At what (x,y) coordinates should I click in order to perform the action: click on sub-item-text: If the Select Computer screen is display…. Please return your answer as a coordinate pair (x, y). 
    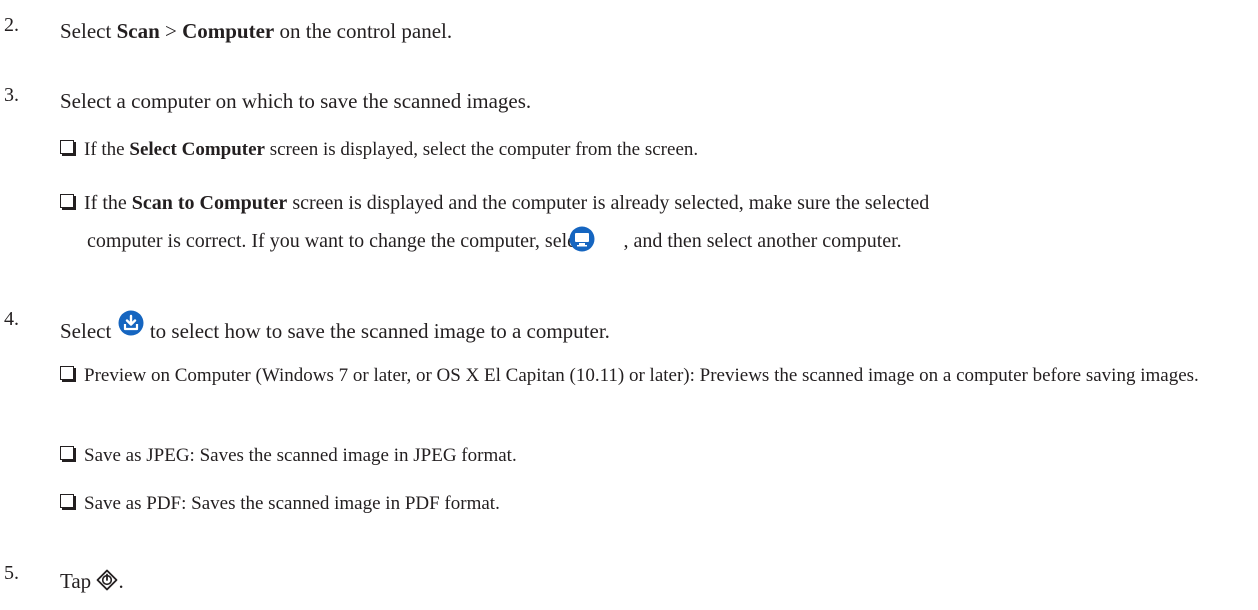
    Looking at the image, I should click on (650, 150).